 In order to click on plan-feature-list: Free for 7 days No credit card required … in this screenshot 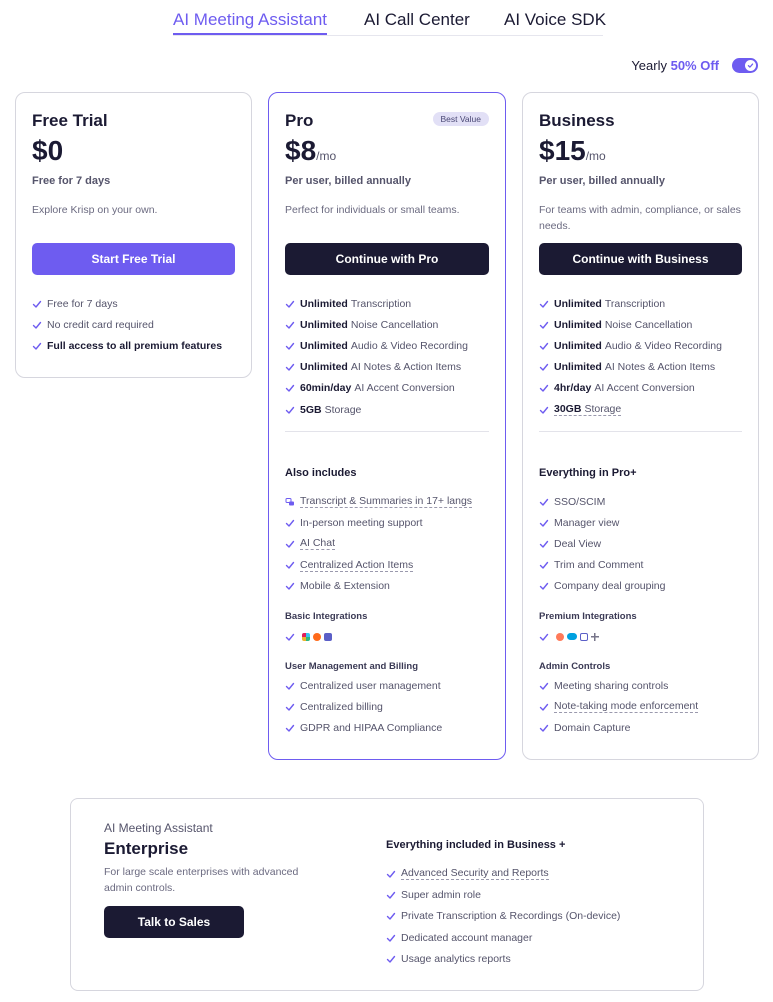, I will do `click(127, 325)`.